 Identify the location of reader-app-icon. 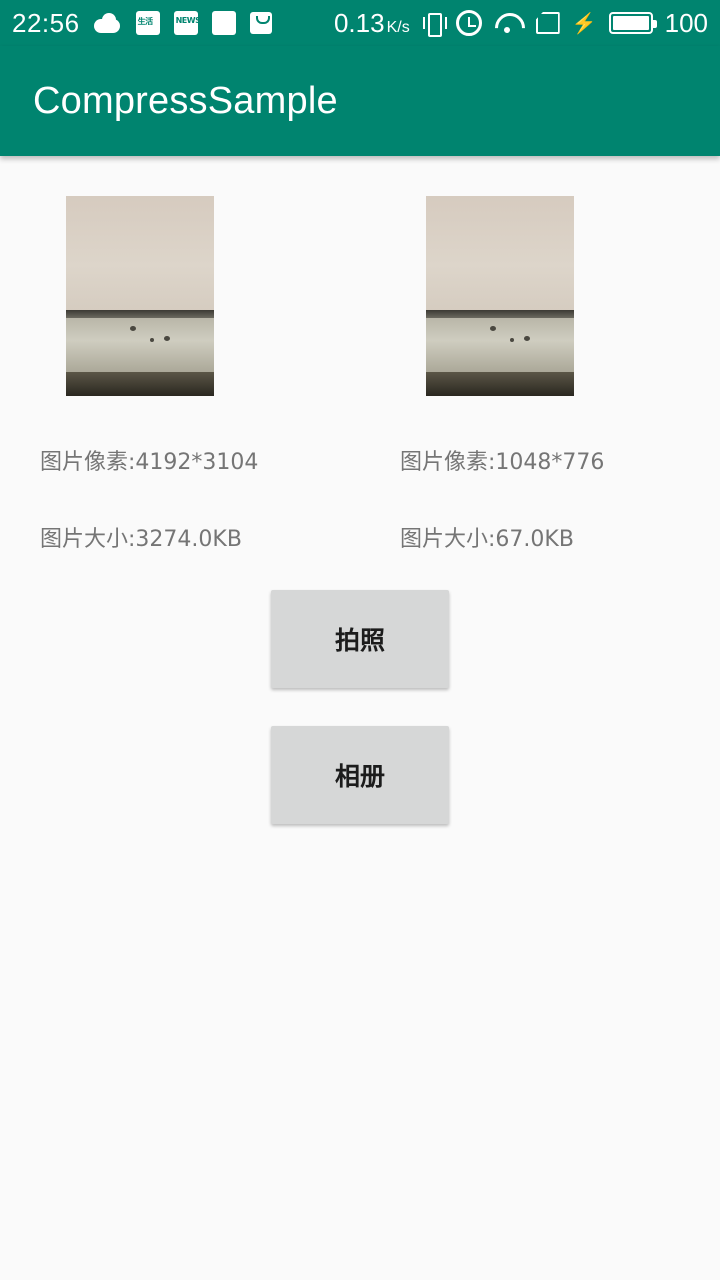
(223, 23).